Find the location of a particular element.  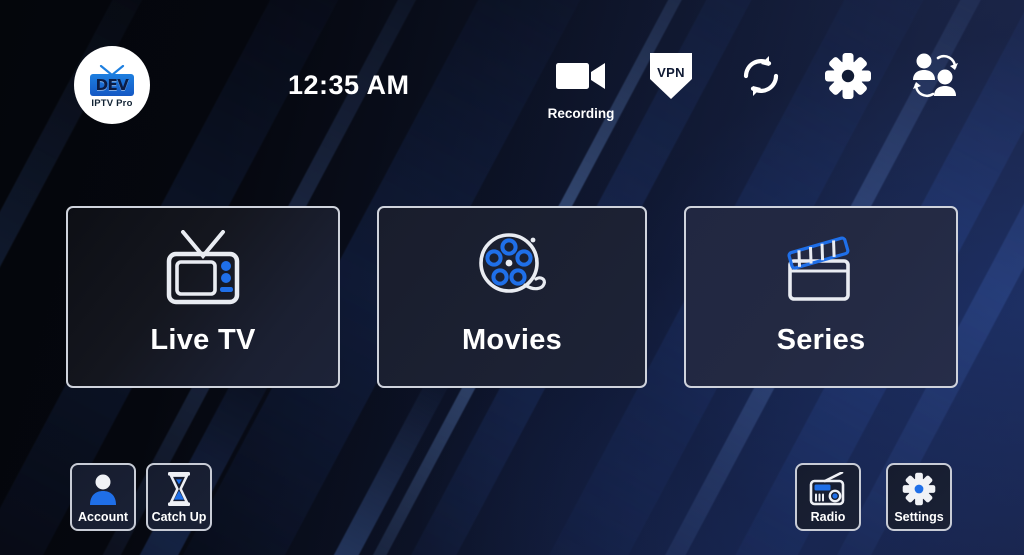

logo-main-text: DEV is located at coordinates (112, 84).